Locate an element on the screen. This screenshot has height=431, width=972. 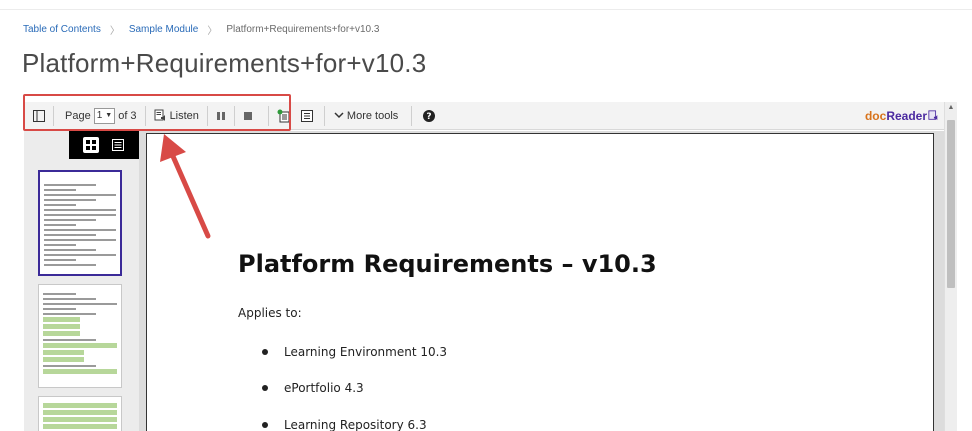
breadcrumb-sample-module: Sample Module is located at coordinates (163, 29).